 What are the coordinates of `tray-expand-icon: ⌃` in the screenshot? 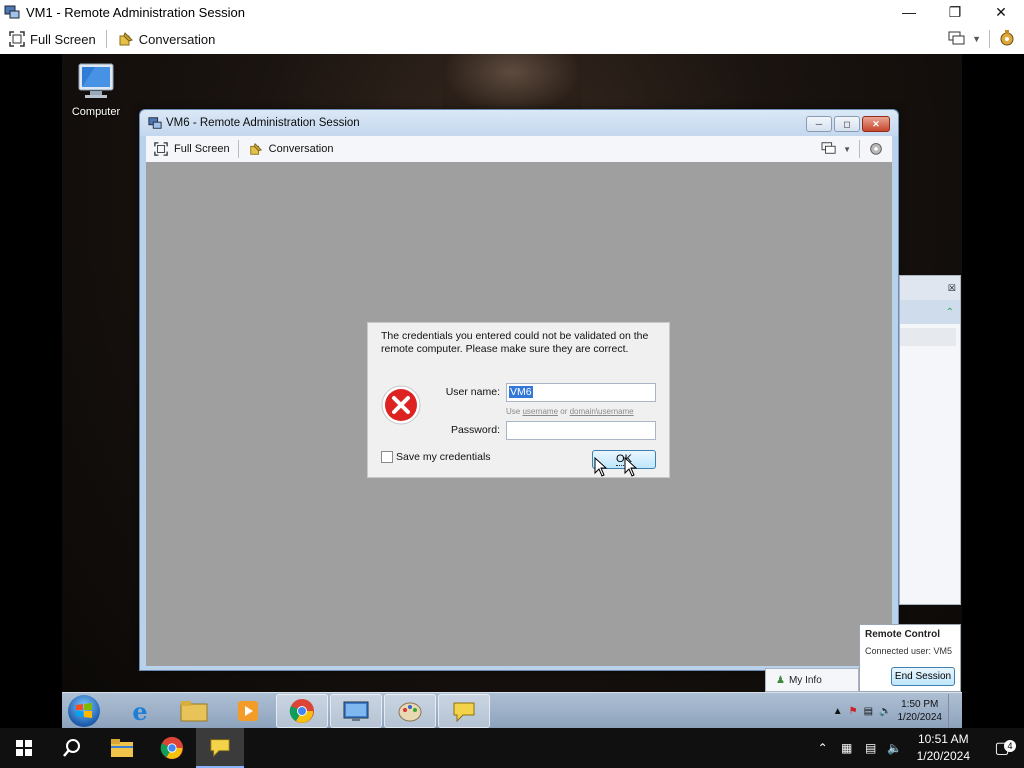 It's located at (823, 748).